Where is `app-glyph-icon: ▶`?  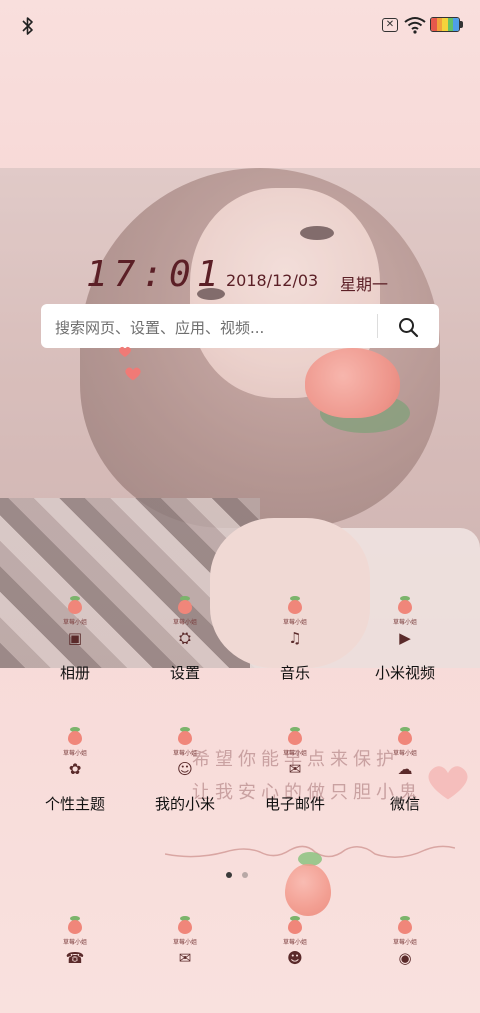
app-glyph-icon: ▶ is located at coordinates (405, 638).